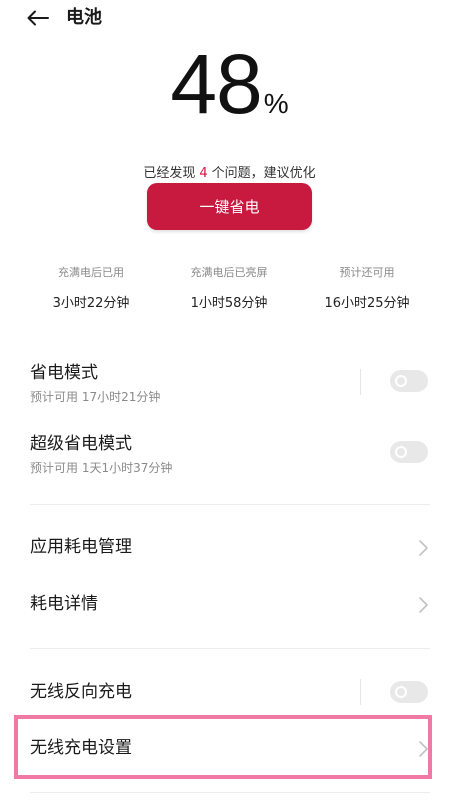  I want to click on battery-percent-unit: %, so click(276, 103).